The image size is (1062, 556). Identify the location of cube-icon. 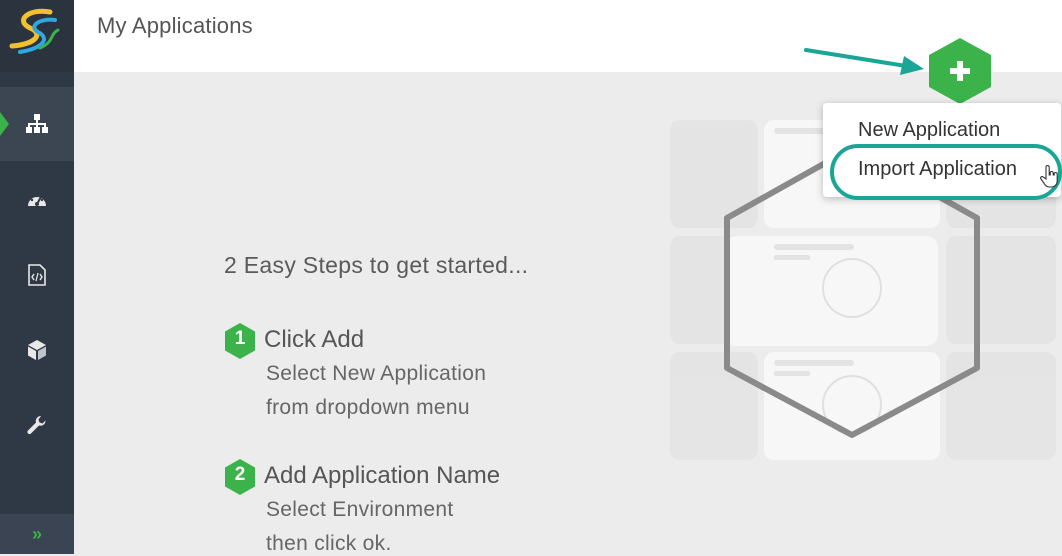
(37, 350).